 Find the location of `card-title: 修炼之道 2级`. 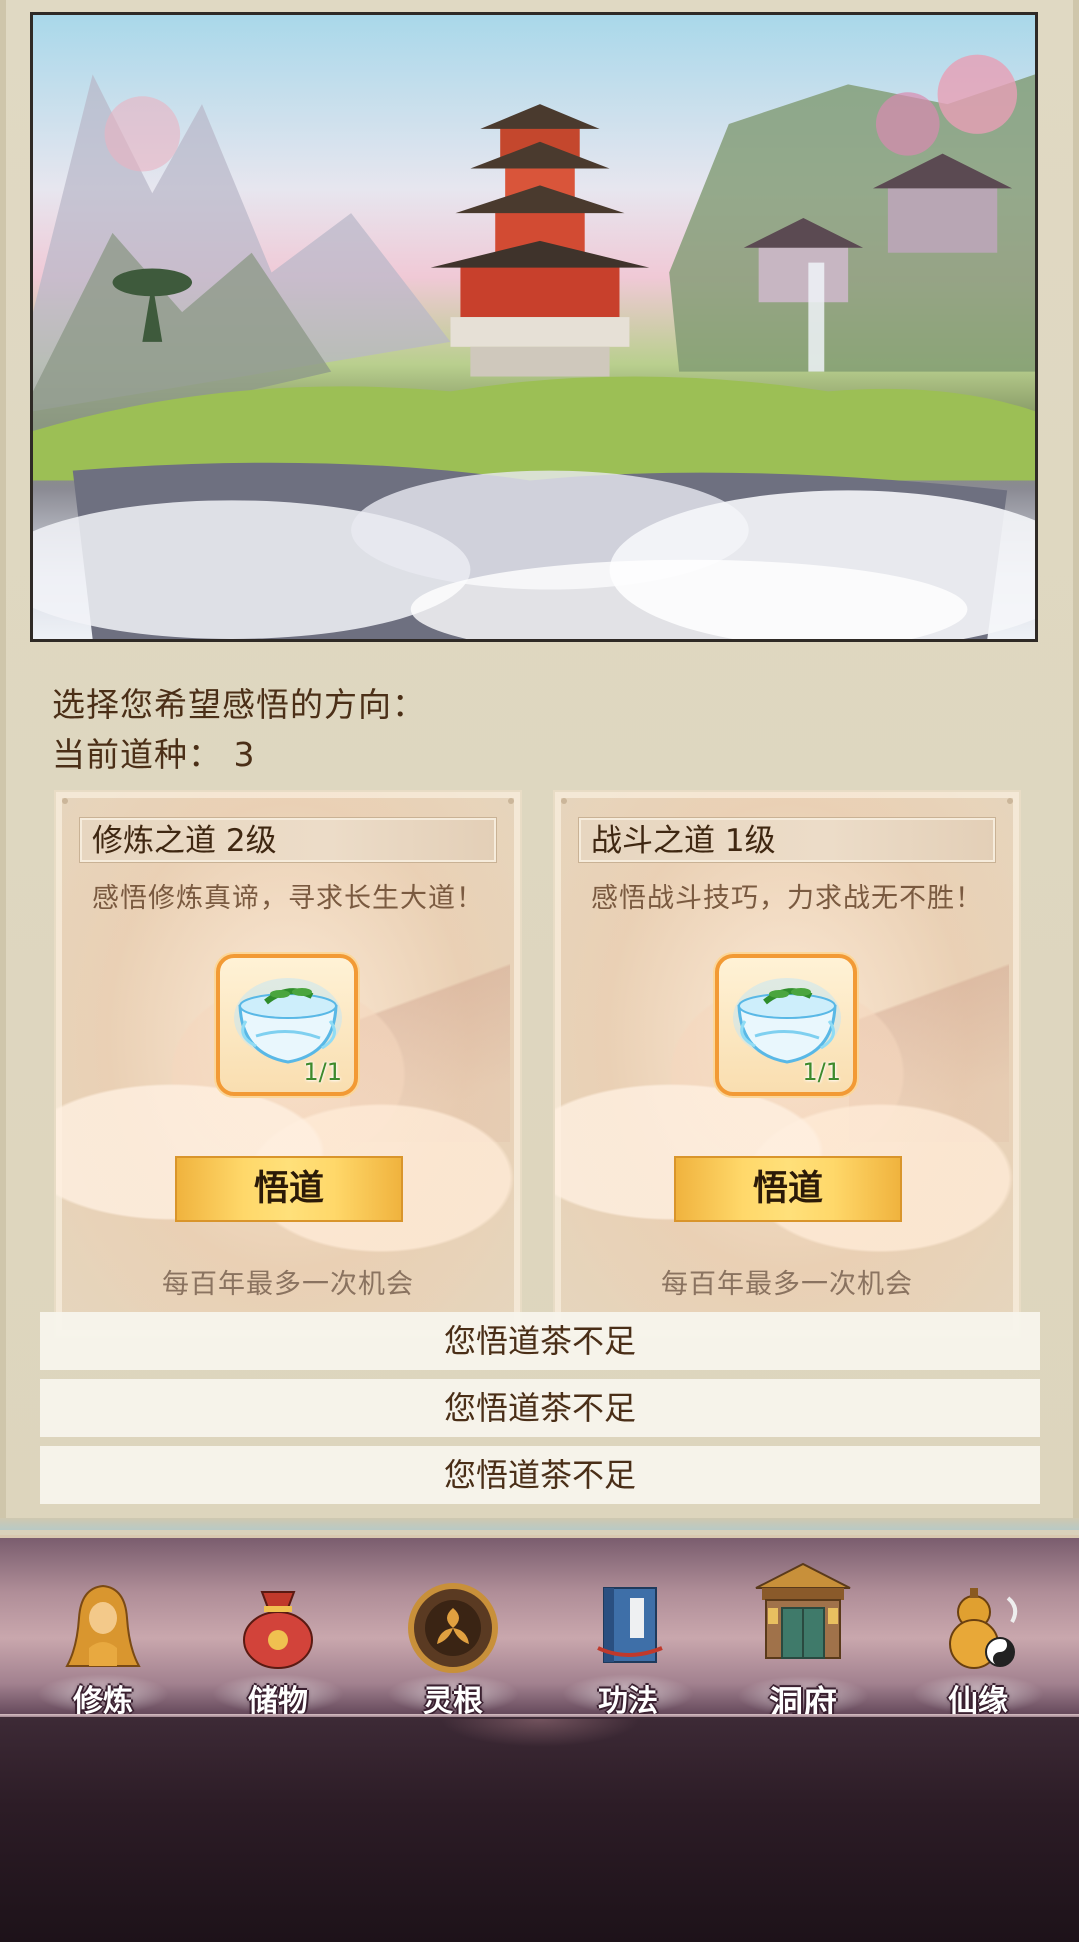

card-title: 修炼之道 2级 is located at coordinates (288, 840).